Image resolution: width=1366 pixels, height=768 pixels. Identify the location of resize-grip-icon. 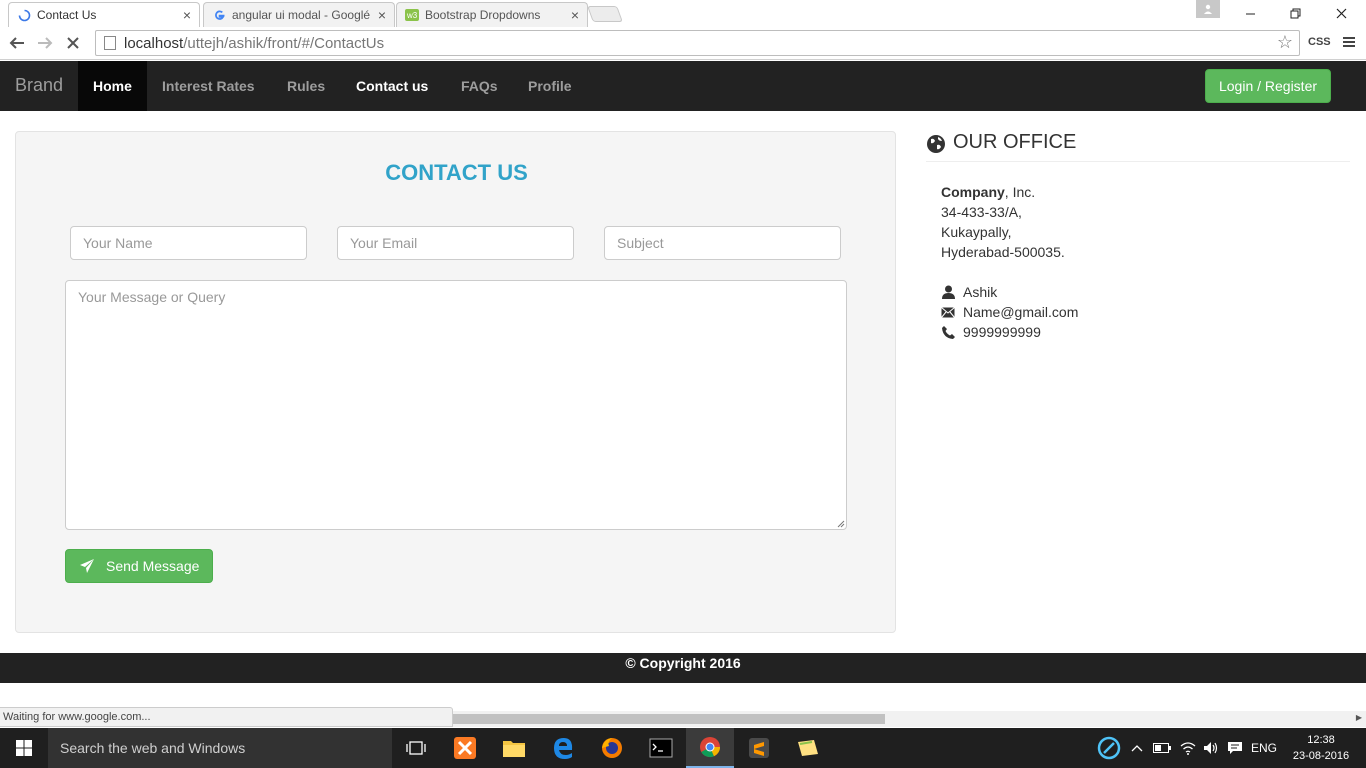
(840, 523).